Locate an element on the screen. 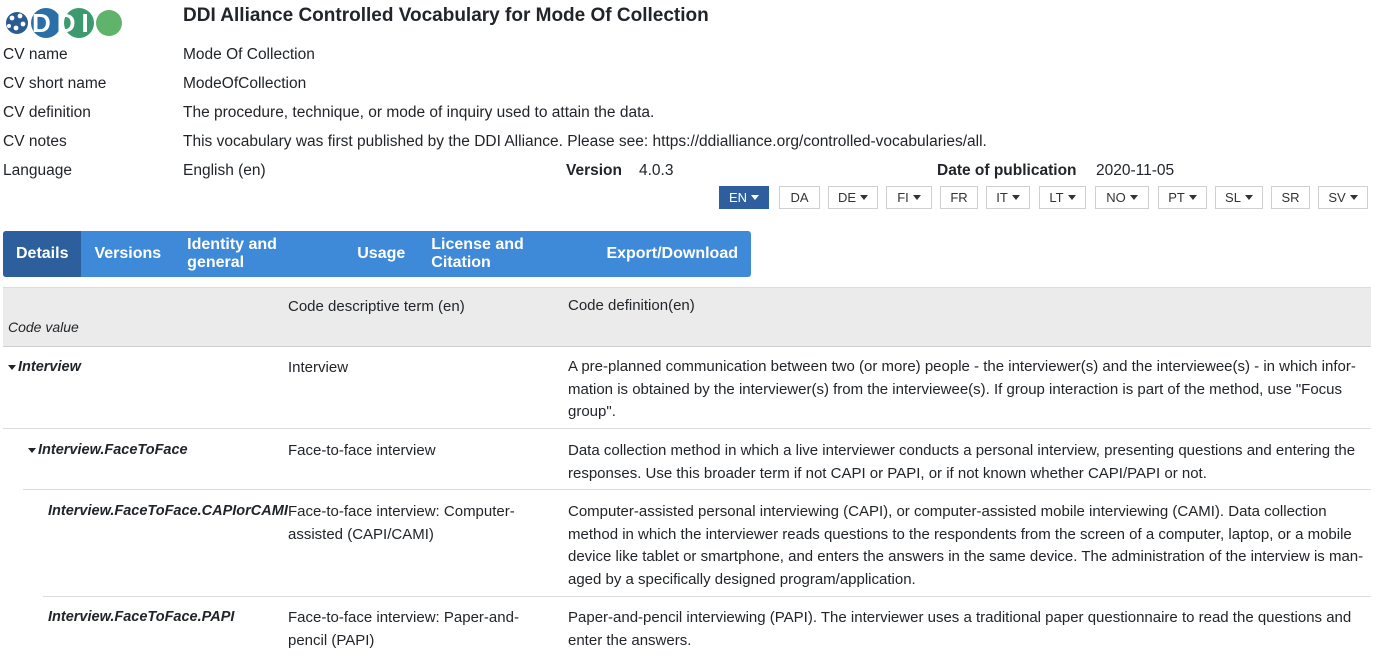  date-of-publication-label: Date of publication is located at coordinates (1007, 170).